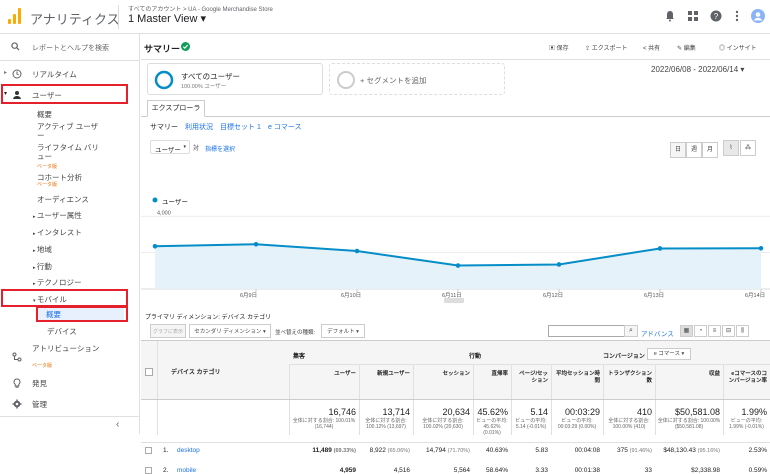 This screenshot has width=770, height=474. Describe the element at coordinates (393, 80) in the screenshot. I see `add-segment-label: + セグメントを追加` at that location.